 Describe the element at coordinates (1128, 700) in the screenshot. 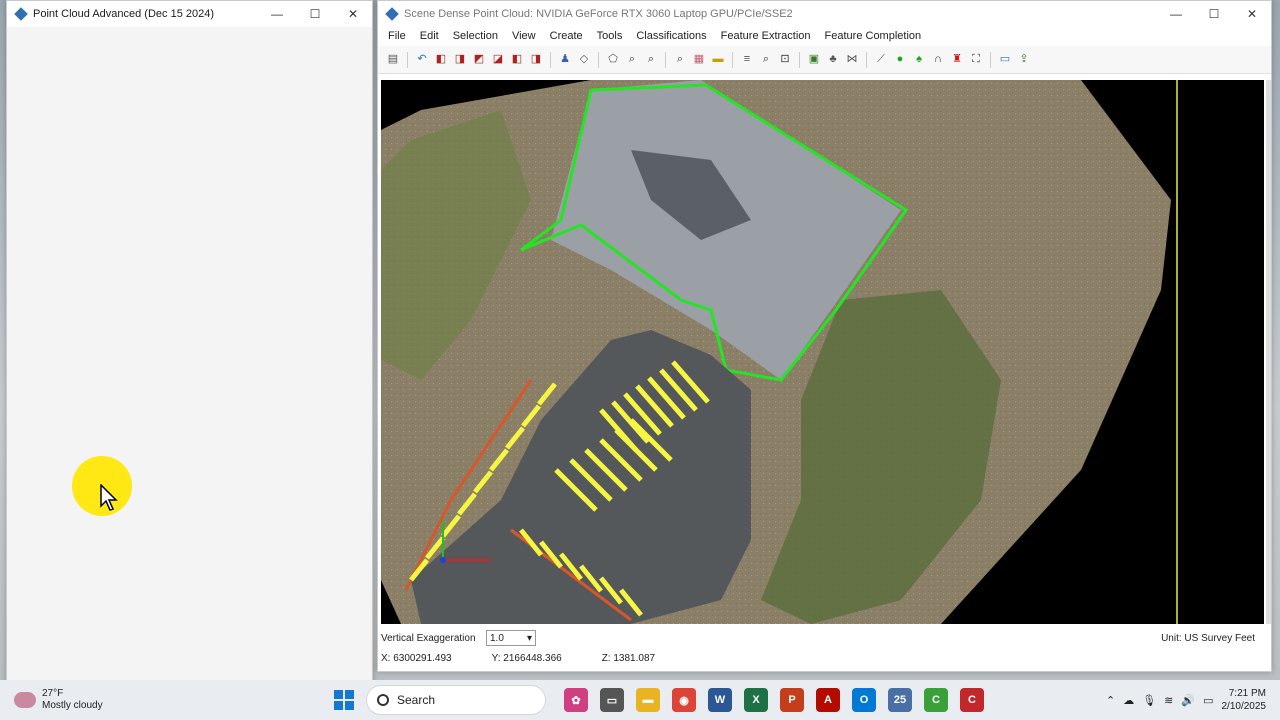

I see `onedrive-icon: ☁` at that location.